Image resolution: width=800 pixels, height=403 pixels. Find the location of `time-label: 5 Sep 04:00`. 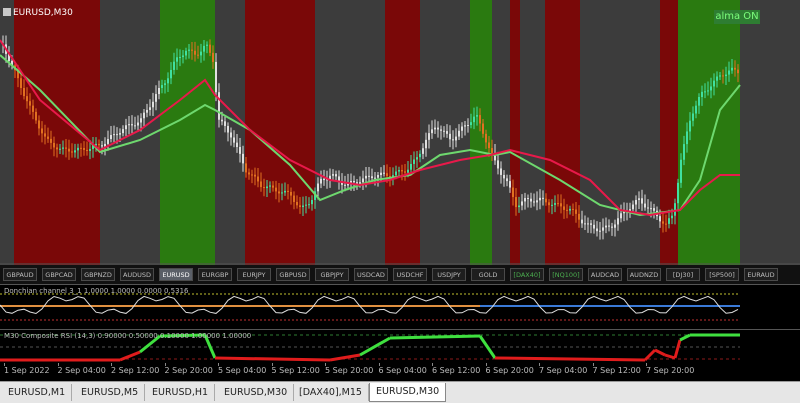

time-label: 5 Sep 04:00 is located at coordinates (242, 370).